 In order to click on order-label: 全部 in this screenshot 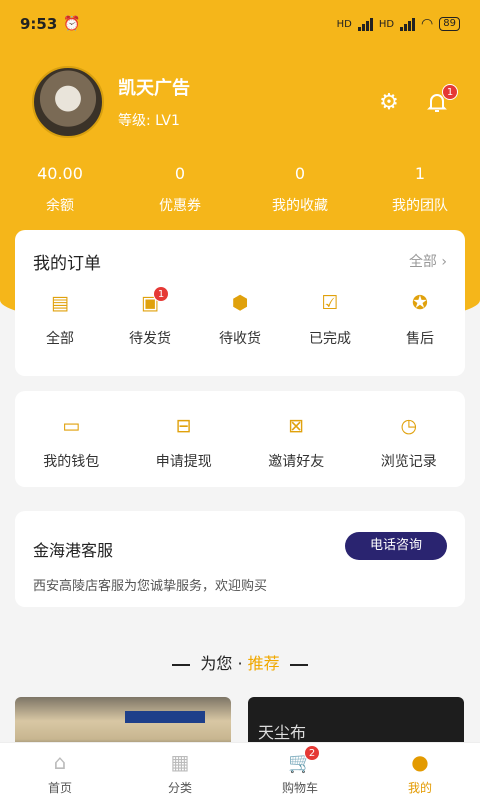, I will do `click(60, 339)`.